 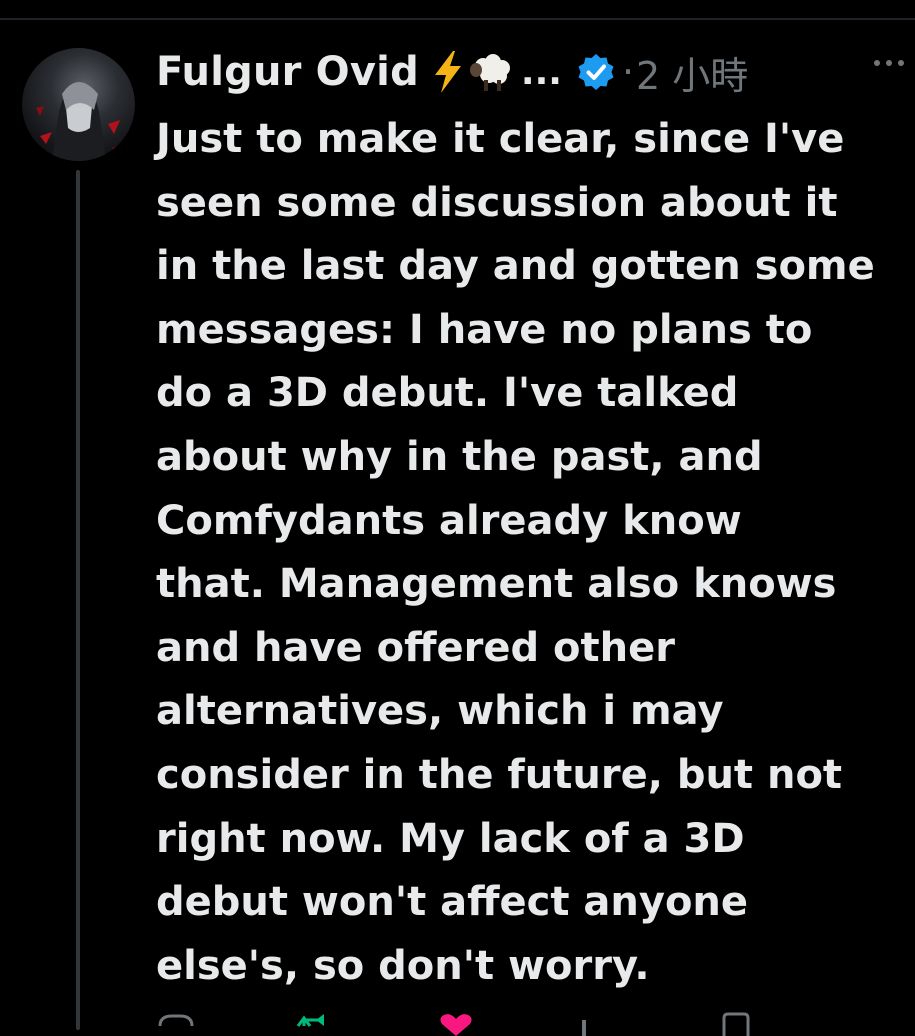 I want to click on bookmark-button, so click(x=786, y=1024).